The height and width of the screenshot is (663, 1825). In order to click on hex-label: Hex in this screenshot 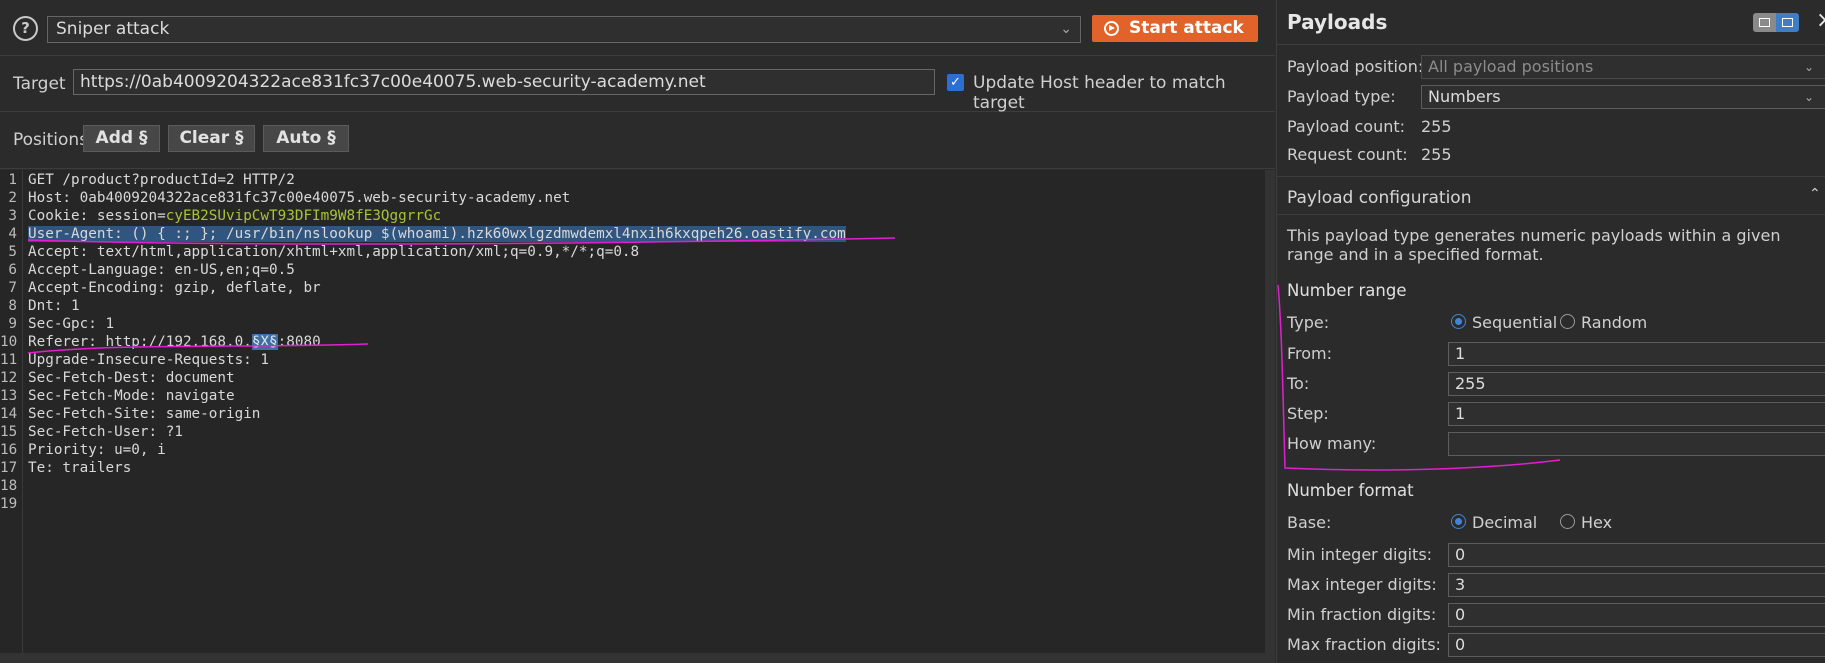, I will do `click(1597, 522)`.